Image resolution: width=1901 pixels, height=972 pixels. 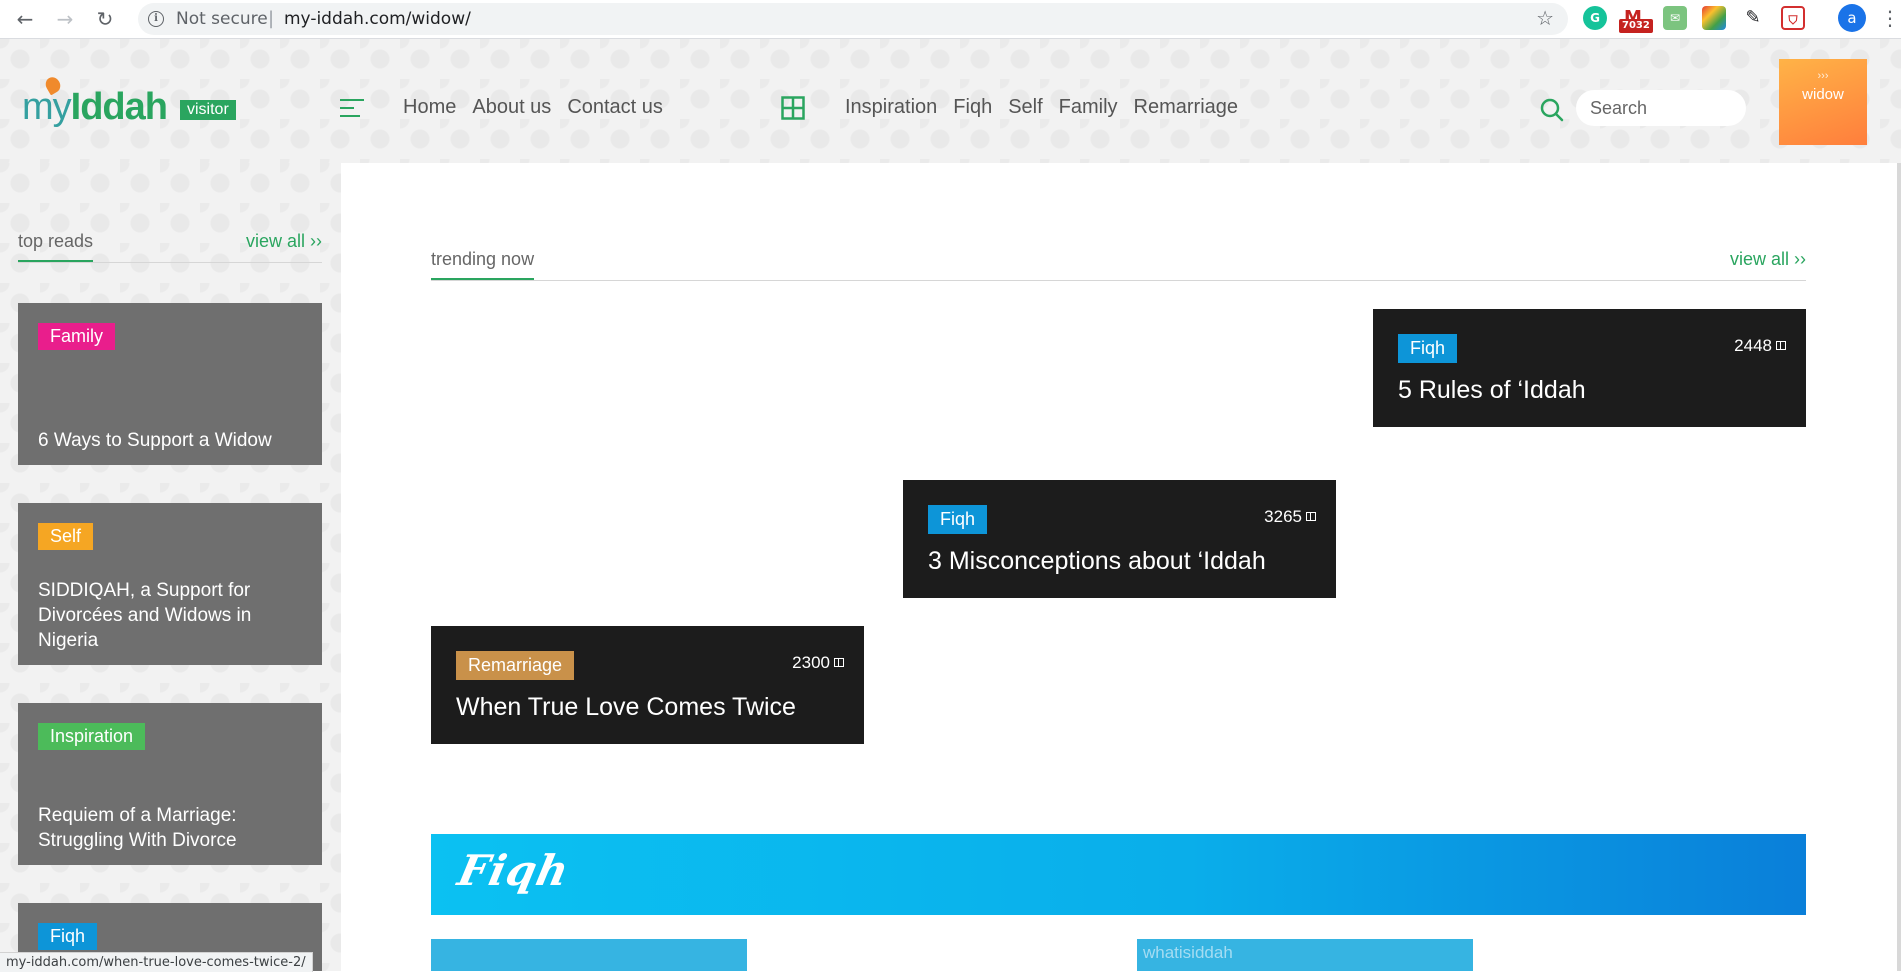 I want to click on categories-grid-icon, so click(x=793, y=108).